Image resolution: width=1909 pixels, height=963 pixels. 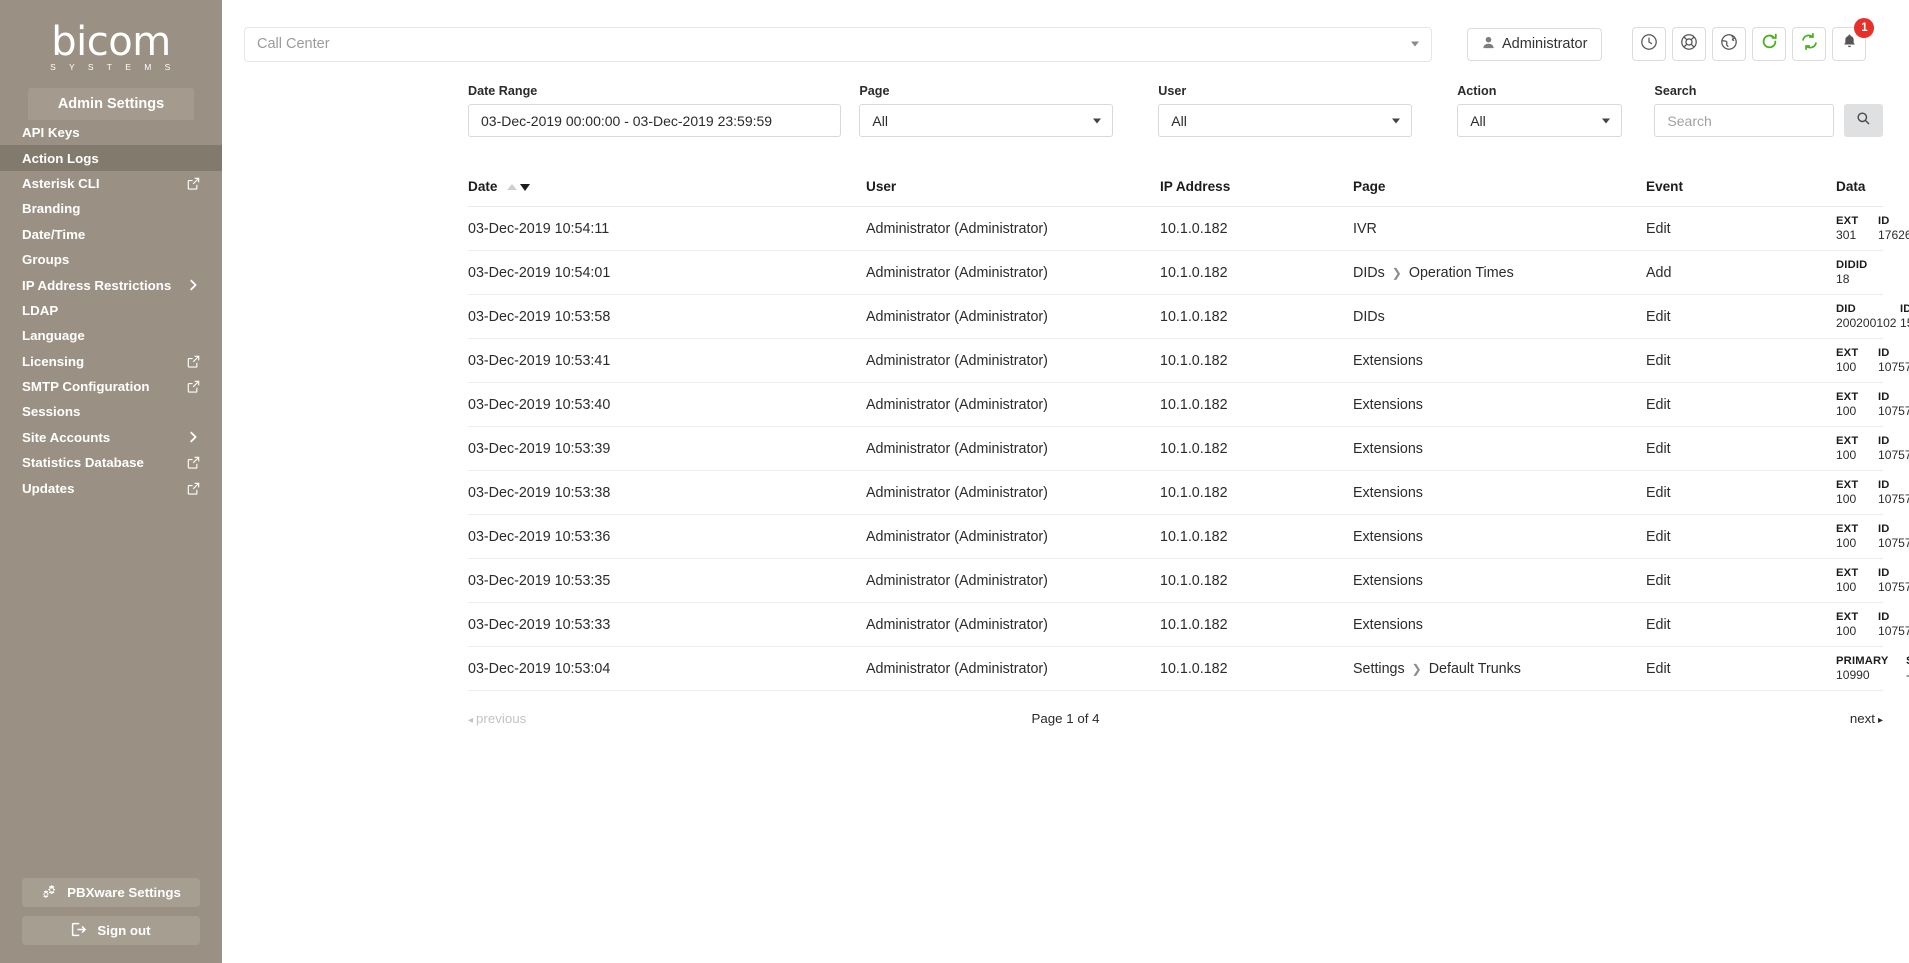 What do you see at coordinates (667, 404) in the screenshot?
I see `cell-date: 03-Dec-2019 10:53:40` at bounding box center [667, 404].